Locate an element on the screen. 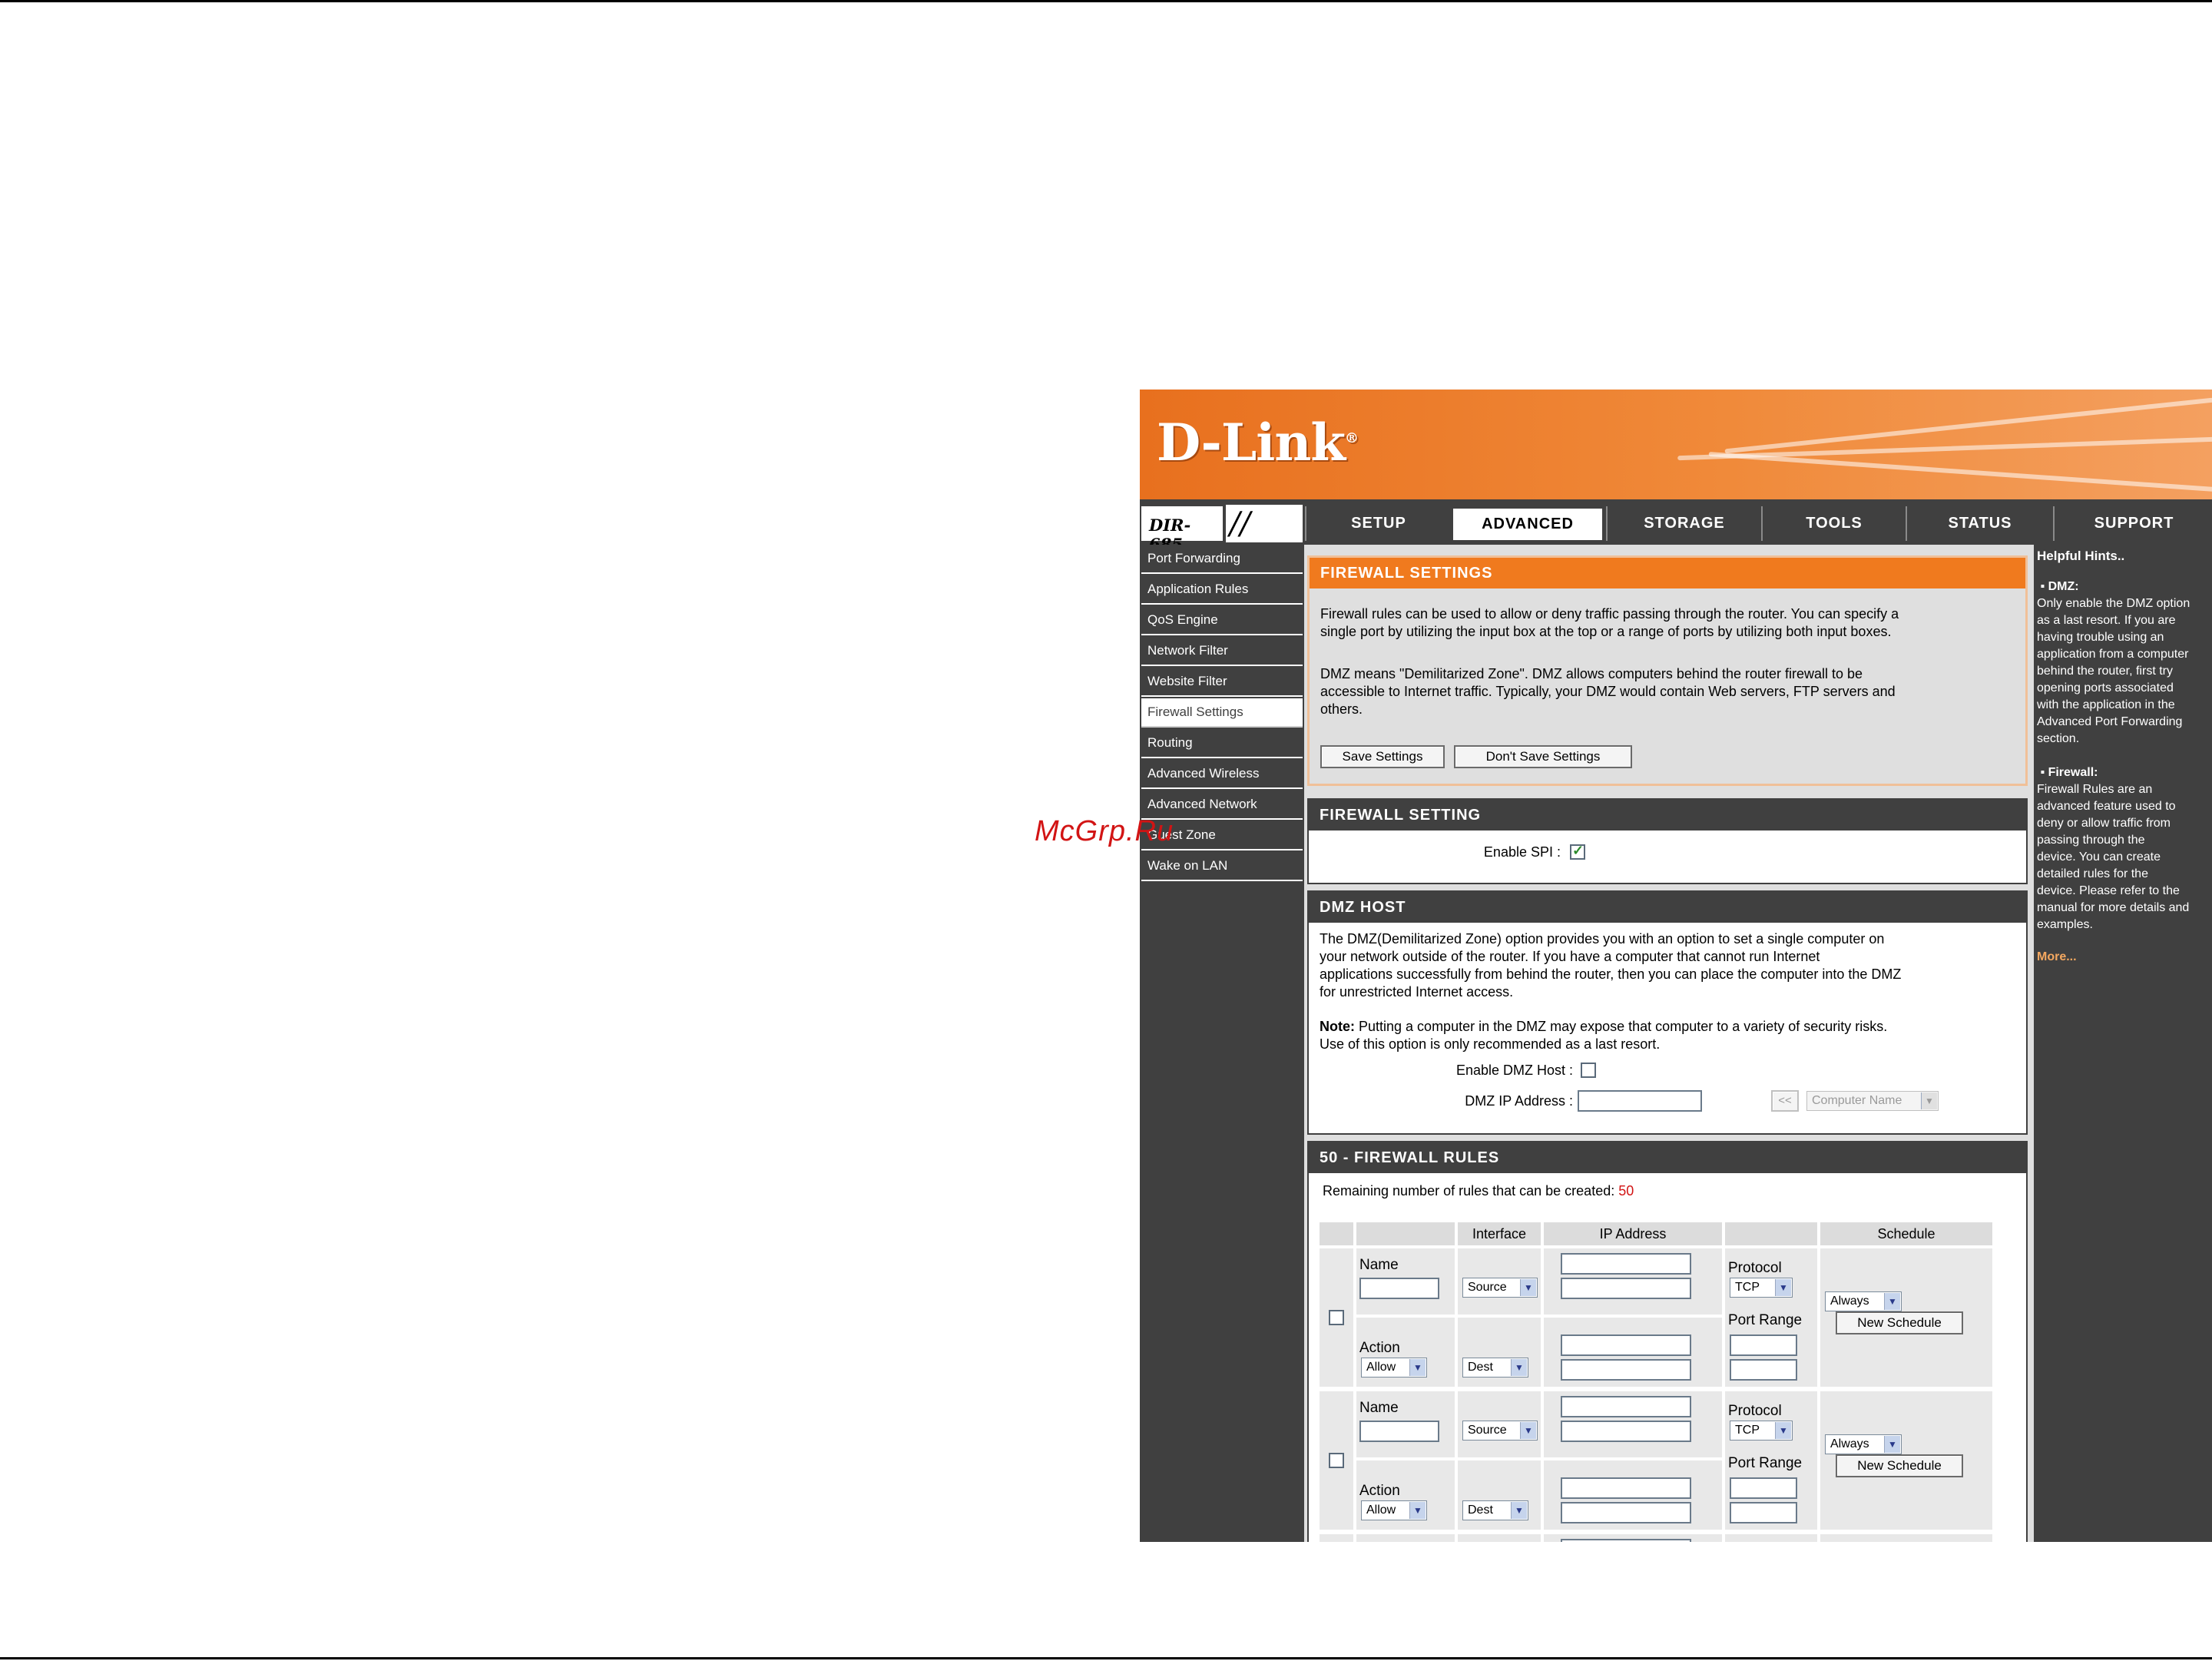  page-bottom-rule is located at coordinates (1106, 1658).